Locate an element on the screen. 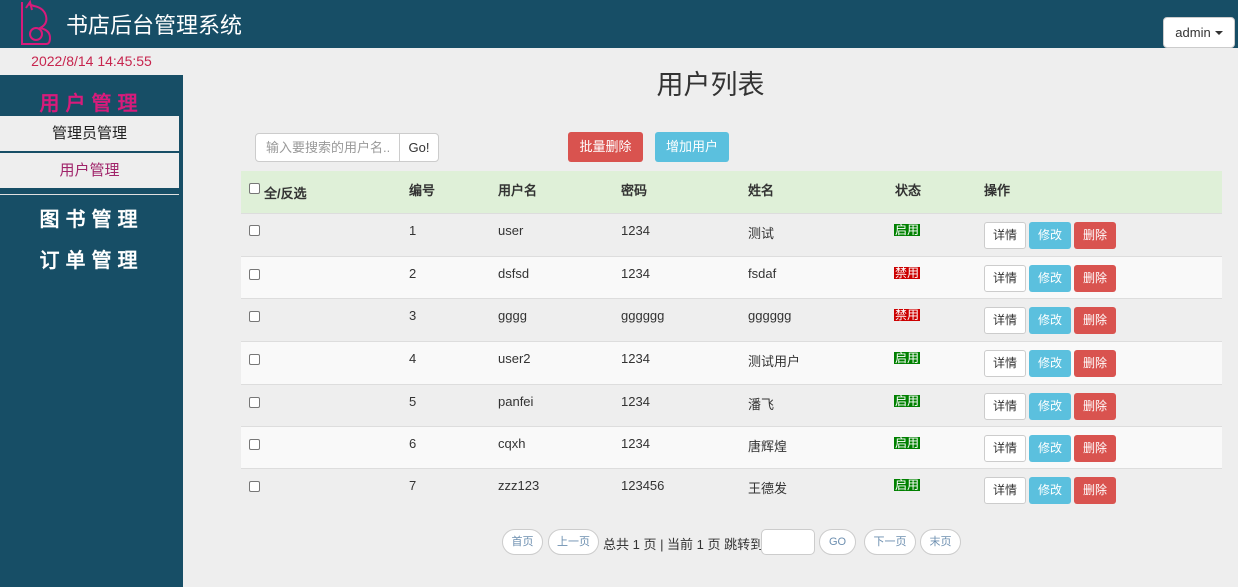  top-bar: 书店后台管理系统 admin is located at coordinates (619, 24).